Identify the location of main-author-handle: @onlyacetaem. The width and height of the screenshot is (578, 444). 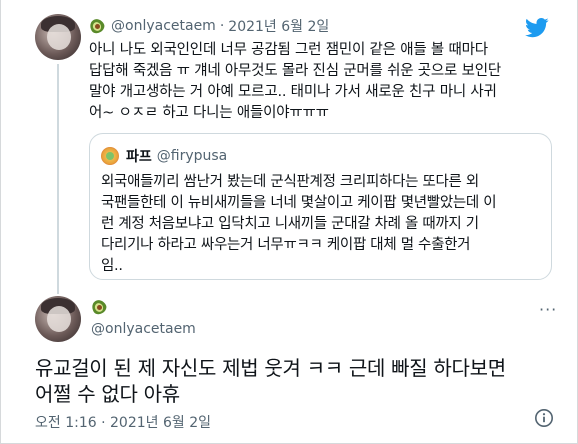
(143, 329).